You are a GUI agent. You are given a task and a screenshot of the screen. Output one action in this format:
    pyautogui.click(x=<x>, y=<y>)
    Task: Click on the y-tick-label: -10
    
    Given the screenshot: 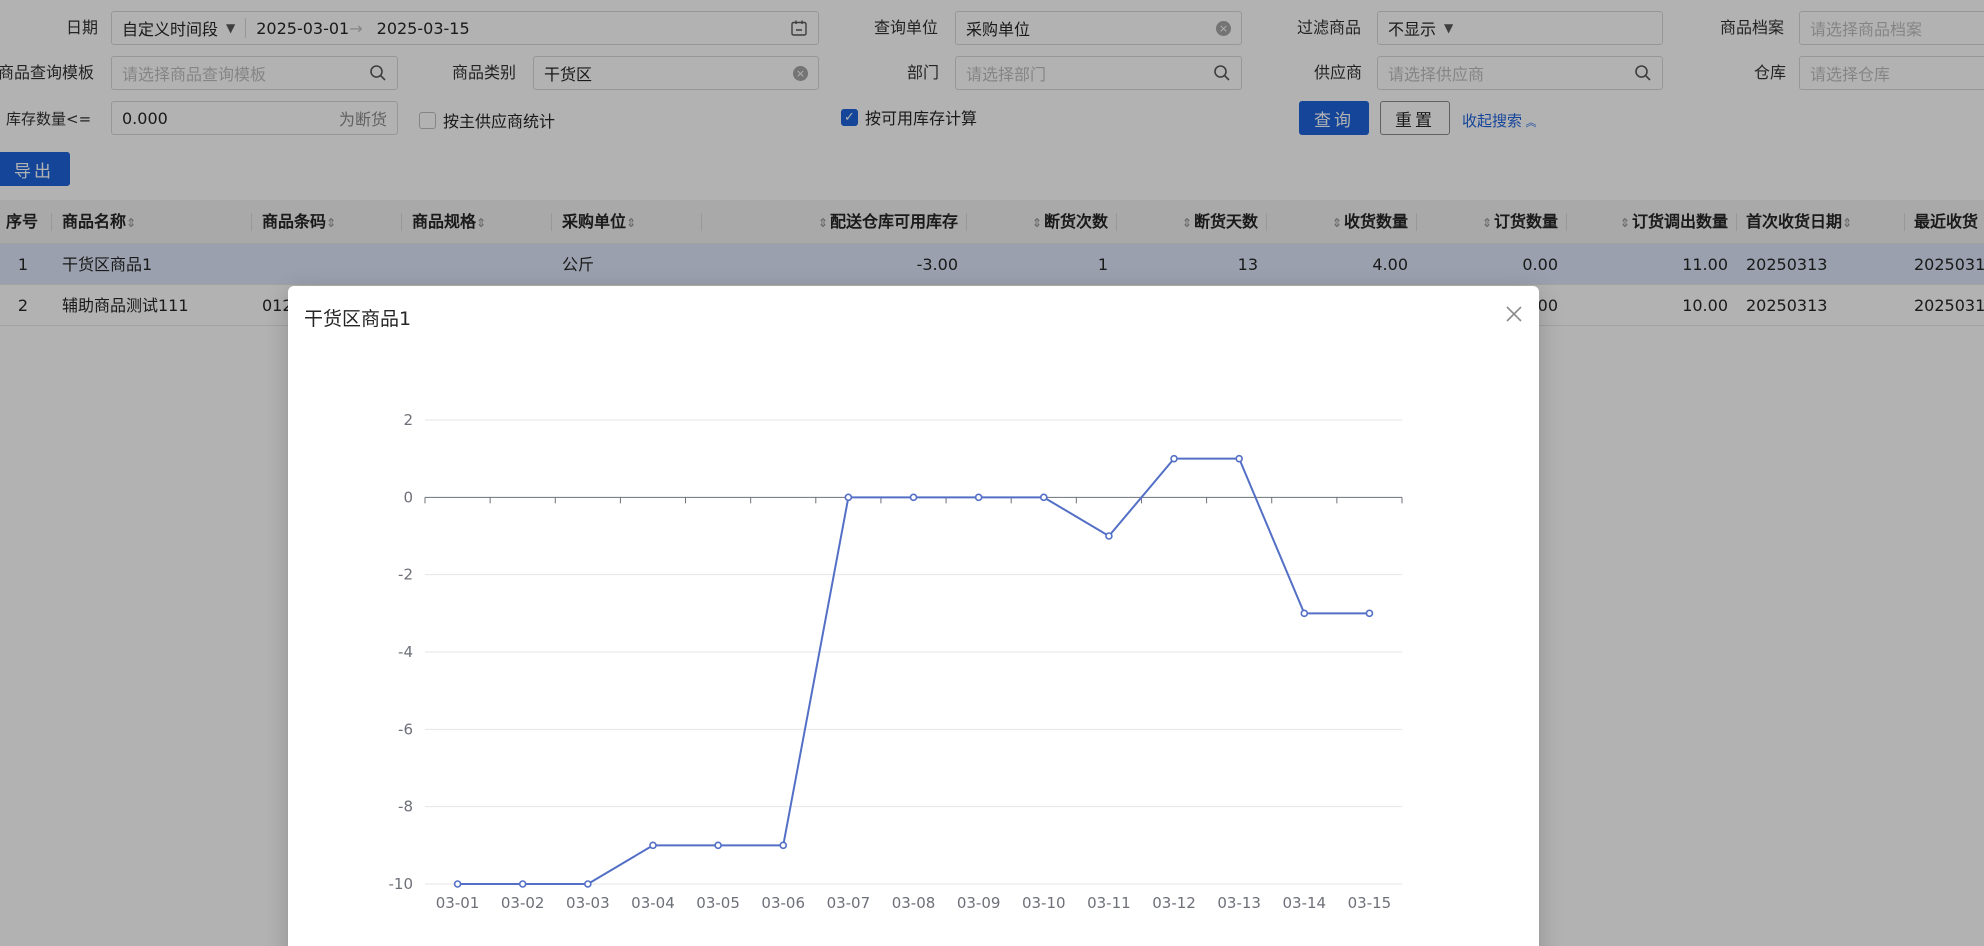 What is the action you would take?
    pyautogui.click(x=401, y=884)
    